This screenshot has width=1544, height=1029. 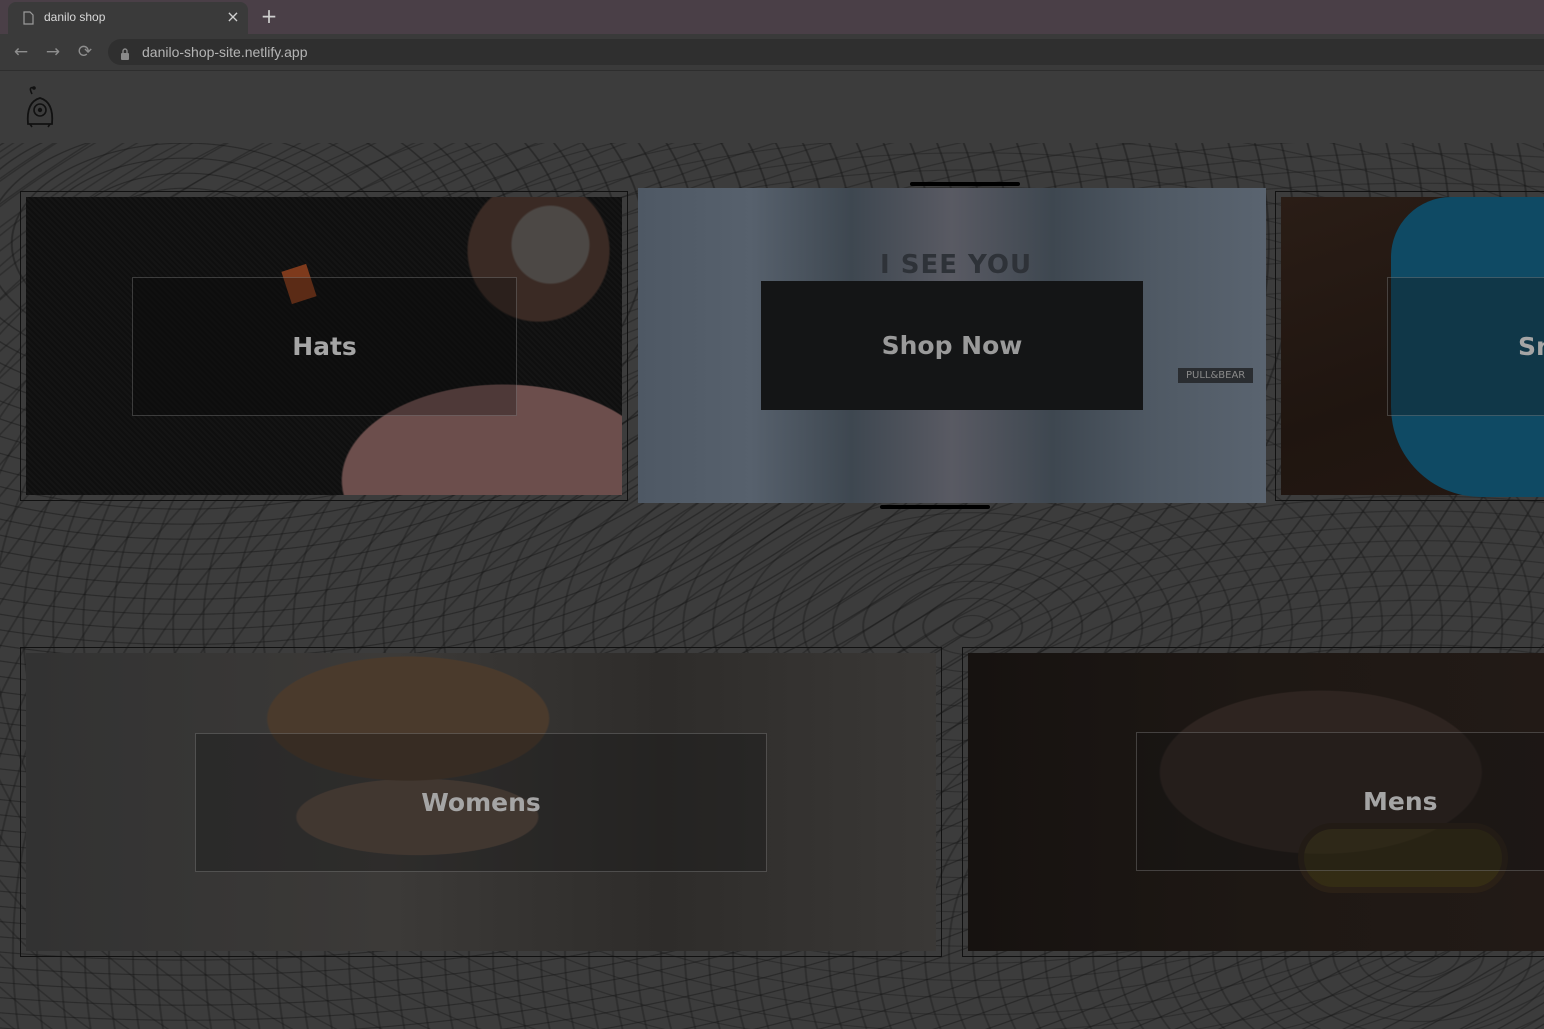 I want to click on mens-label-box: Mens, so click(x=1340, y=801).